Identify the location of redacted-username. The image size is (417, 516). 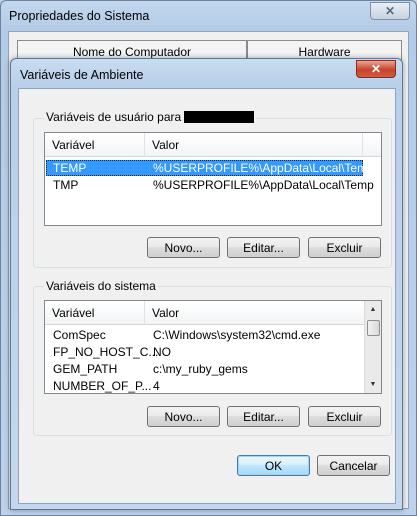
(219, 117).